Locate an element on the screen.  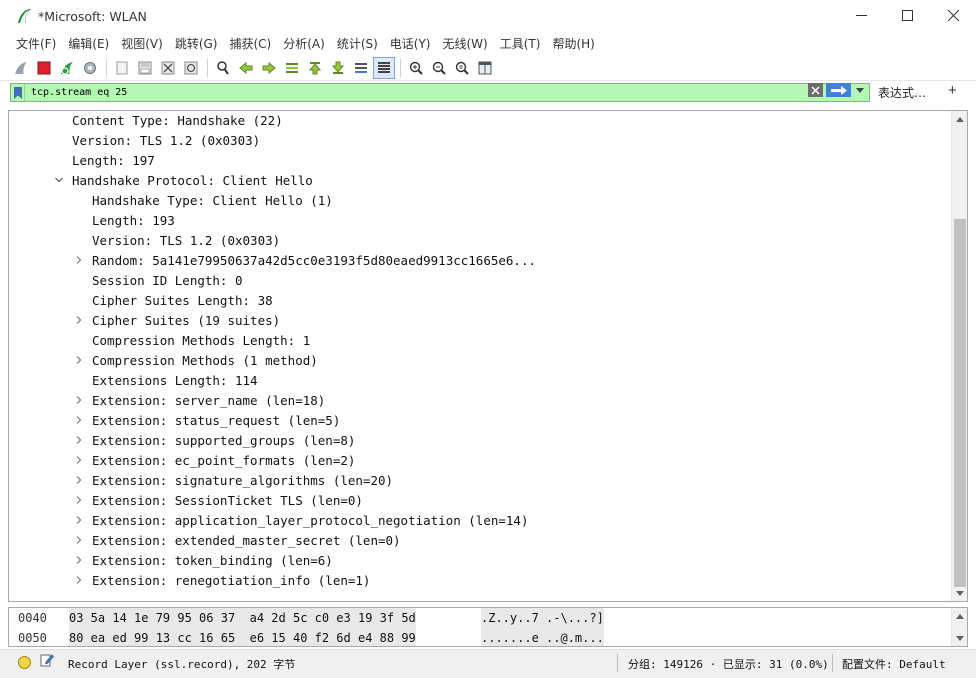
colorize-button is located at coordinates (384, 67).